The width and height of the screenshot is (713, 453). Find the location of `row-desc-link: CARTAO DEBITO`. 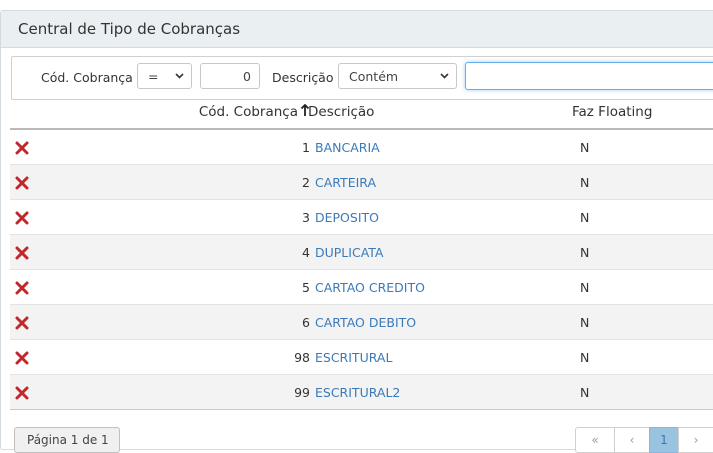

row-desc-link: CARTAO DEBITO is located at coordinates (365, 322).